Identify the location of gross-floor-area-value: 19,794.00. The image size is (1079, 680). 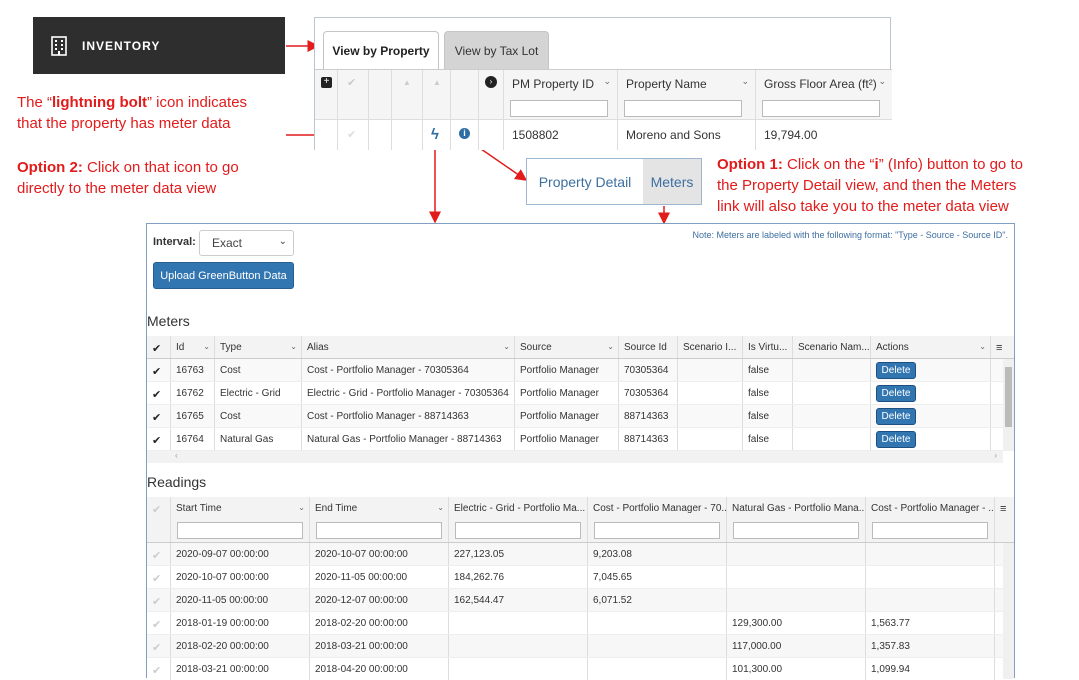
(791, 135).